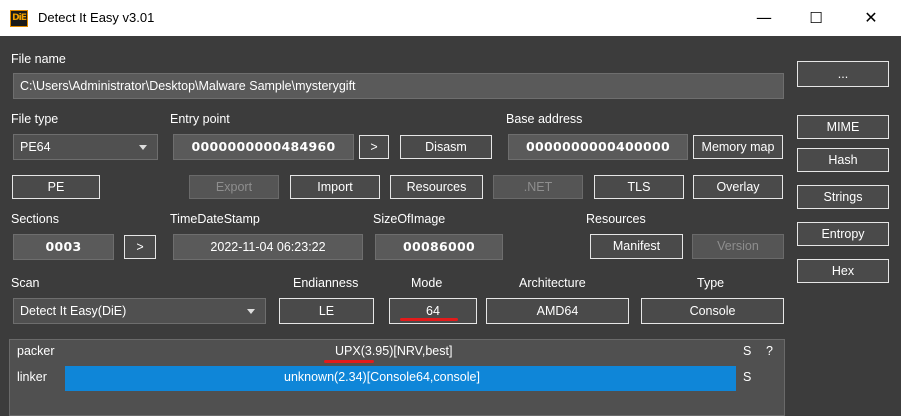 This screenshot has height=416, width=901. What do you see at coordinates (544, 119) in the screenshot?
I see `base-address-label: Base address` at bounding box center [544, 119].